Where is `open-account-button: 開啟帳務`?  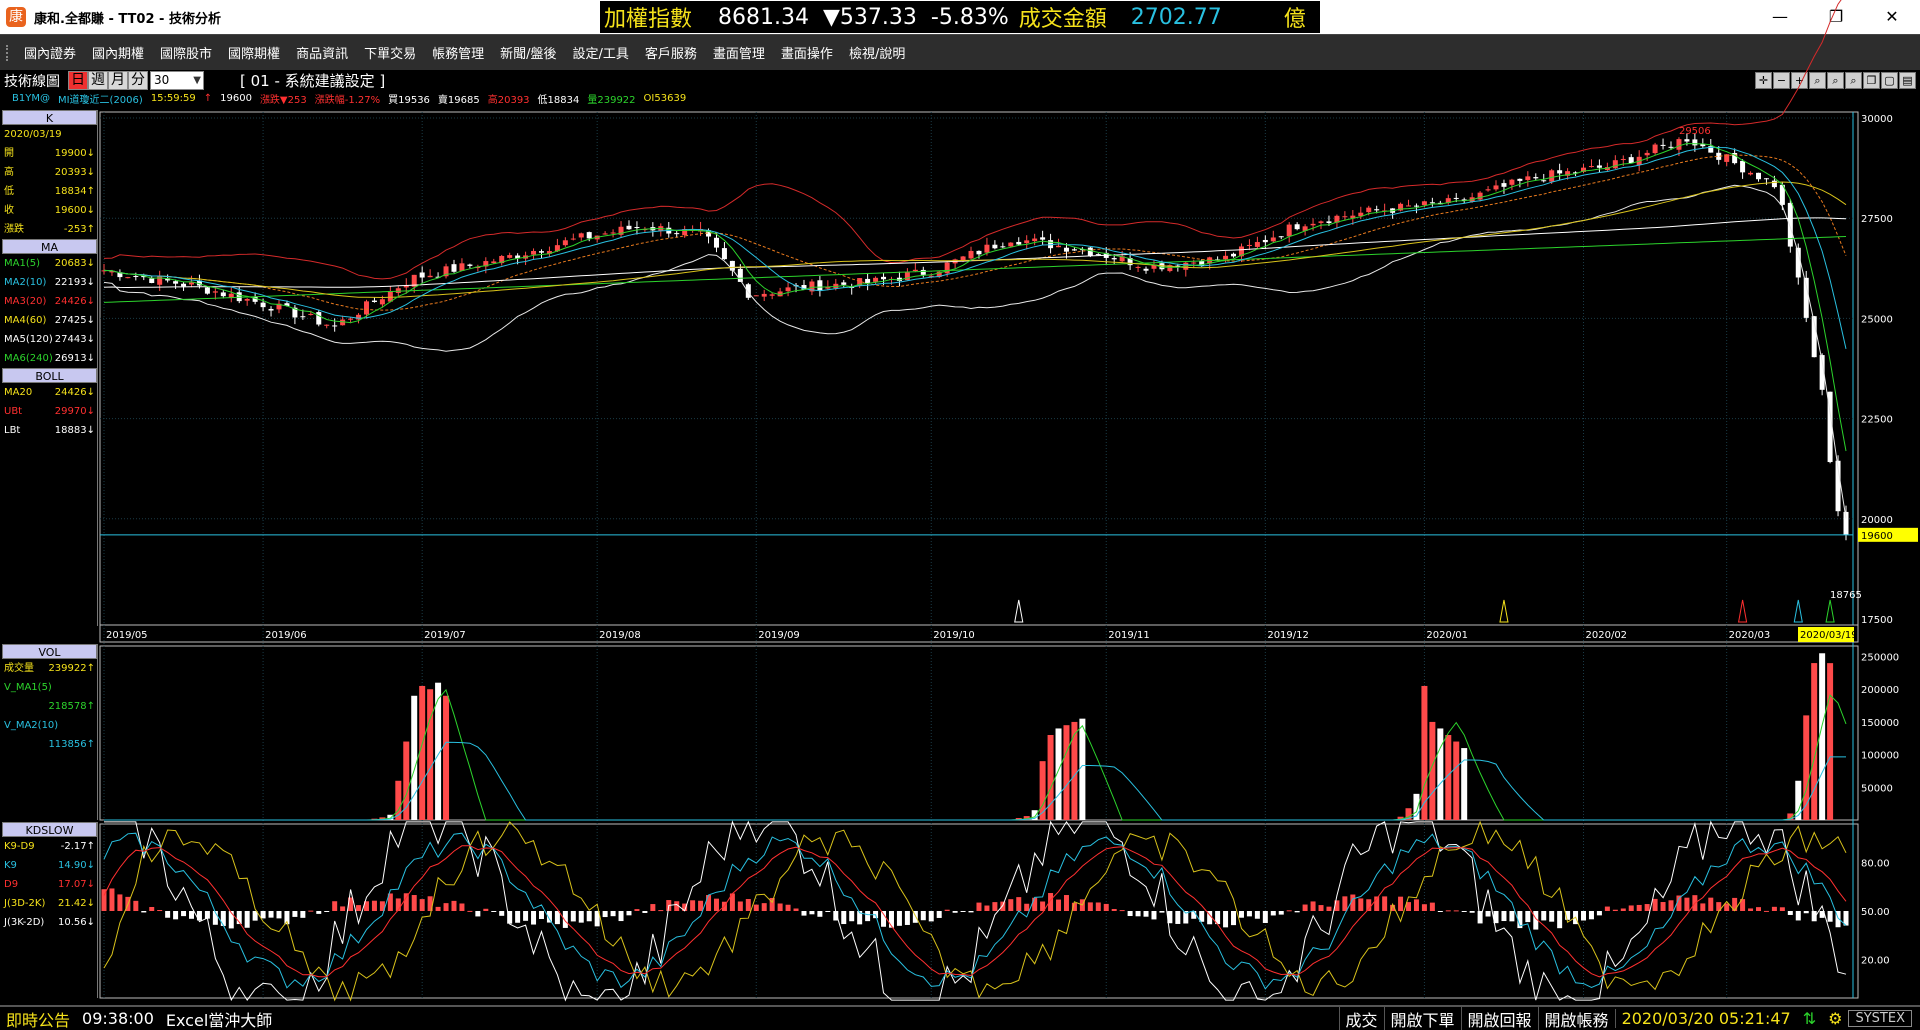
open-account-button: 開啟帳務 is located at coordinates (1576, 1018).